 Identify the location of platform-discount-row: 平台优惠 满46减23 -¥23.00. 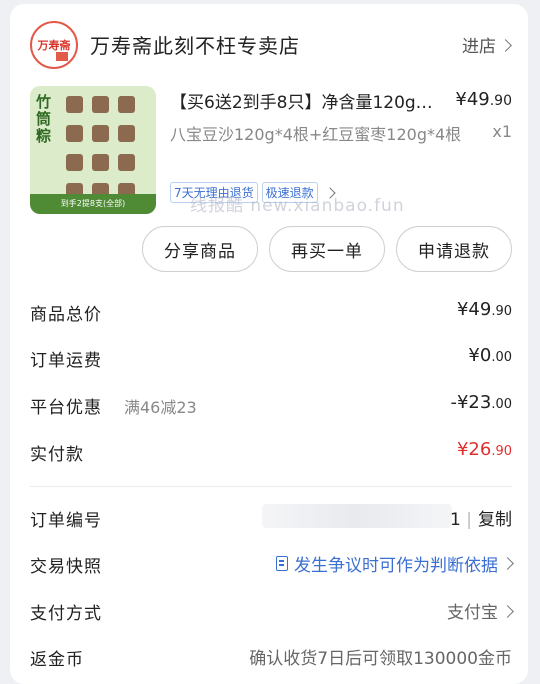
(271, 404).